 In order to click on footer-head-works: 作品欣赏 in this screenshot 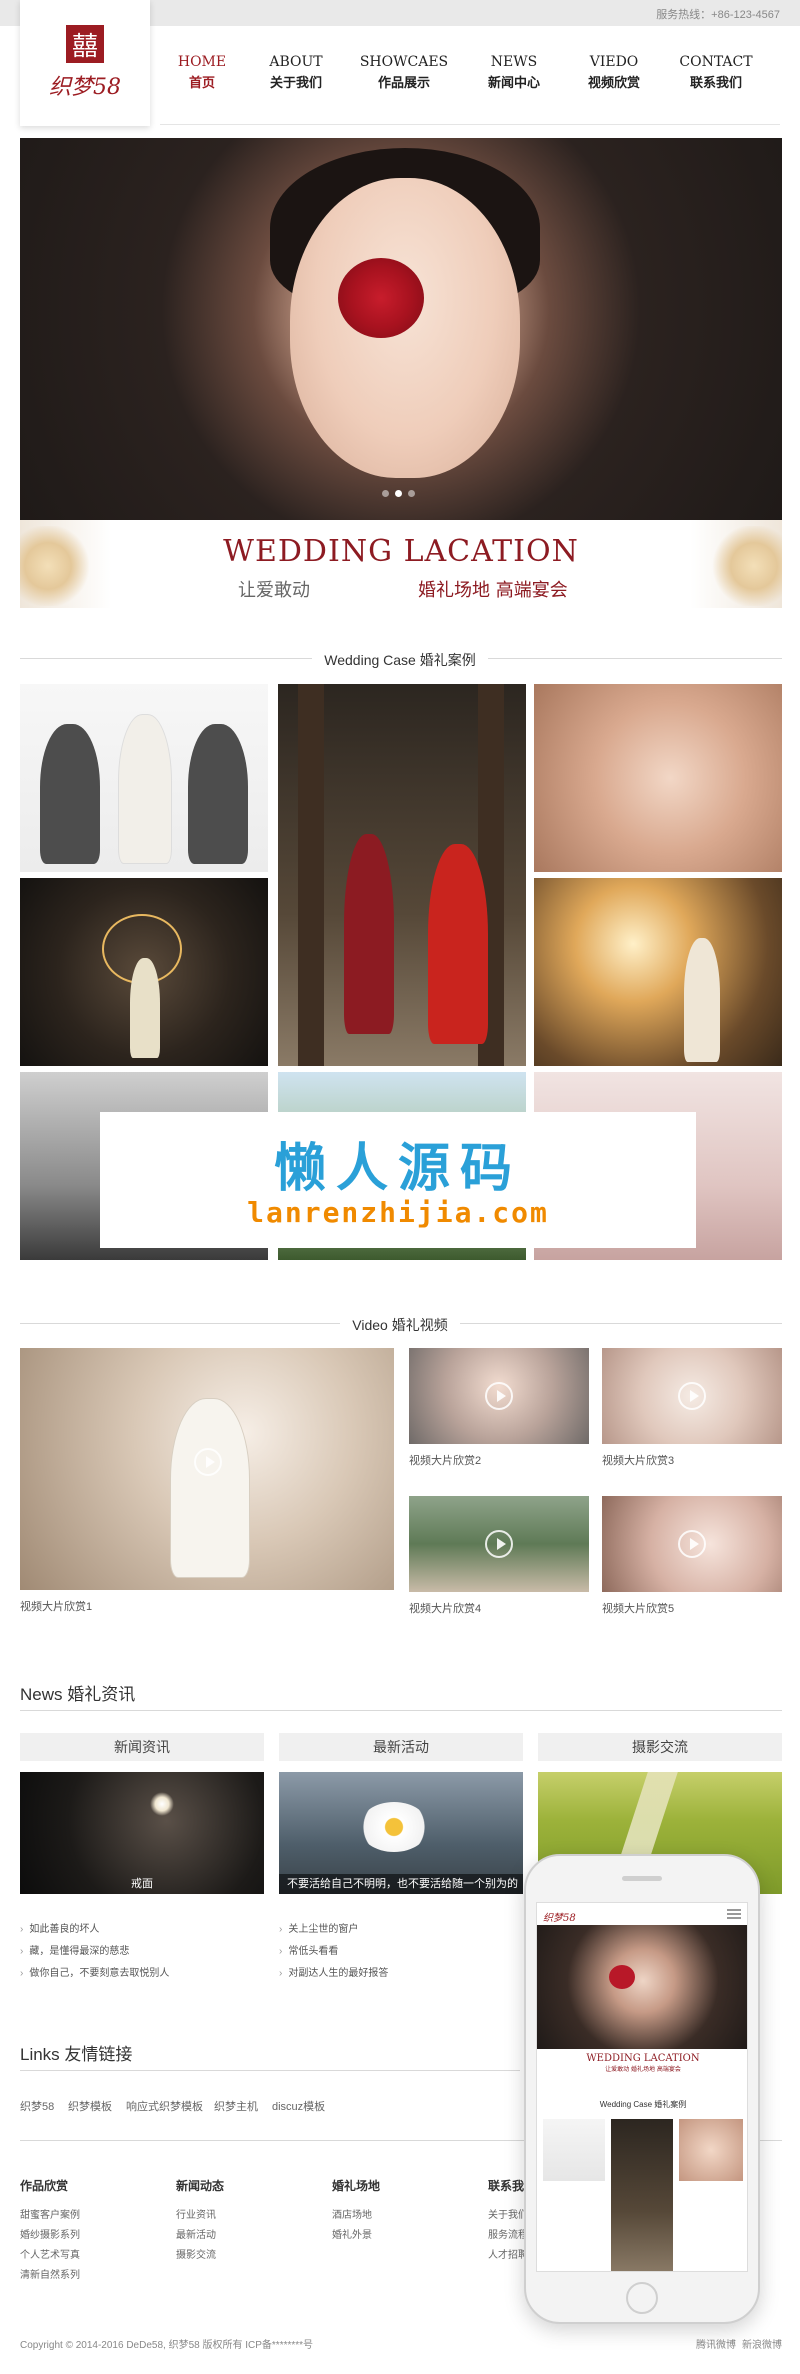, I will do `click(44, 2186)`.